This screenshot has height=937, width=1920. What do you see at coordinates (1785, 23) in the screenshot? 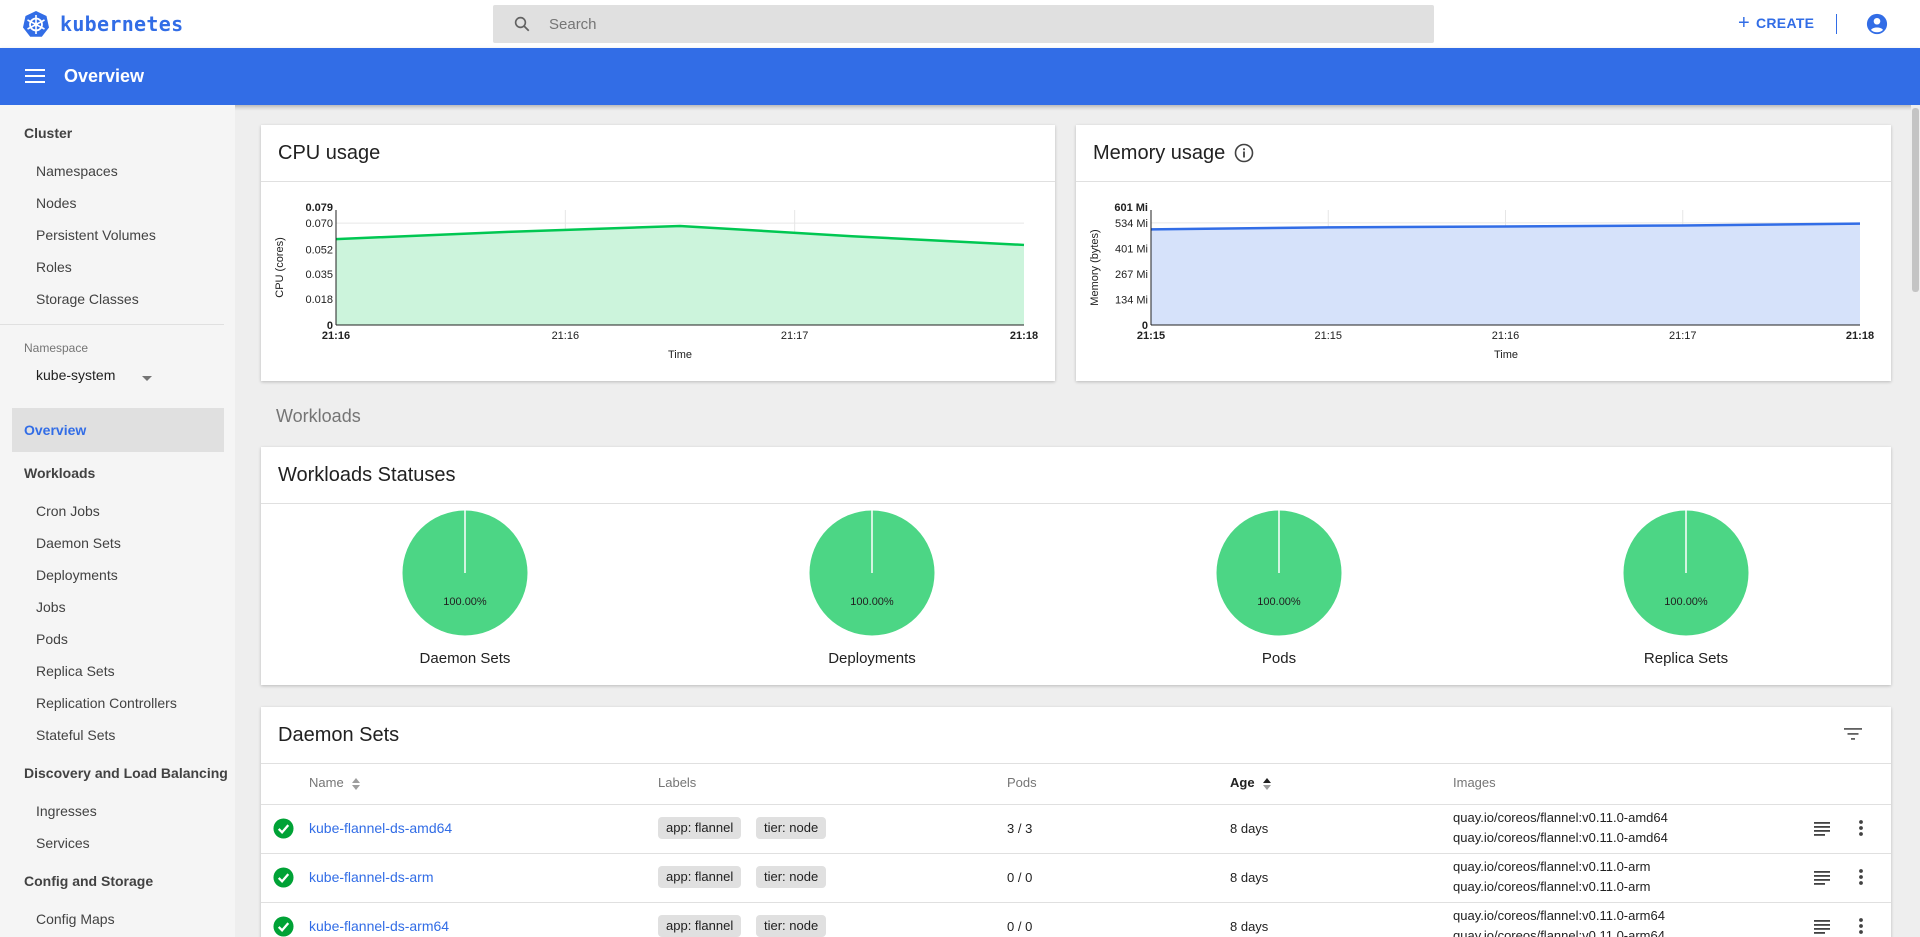
I see `create-label: CREATE` at bounding box center [1785, 23].